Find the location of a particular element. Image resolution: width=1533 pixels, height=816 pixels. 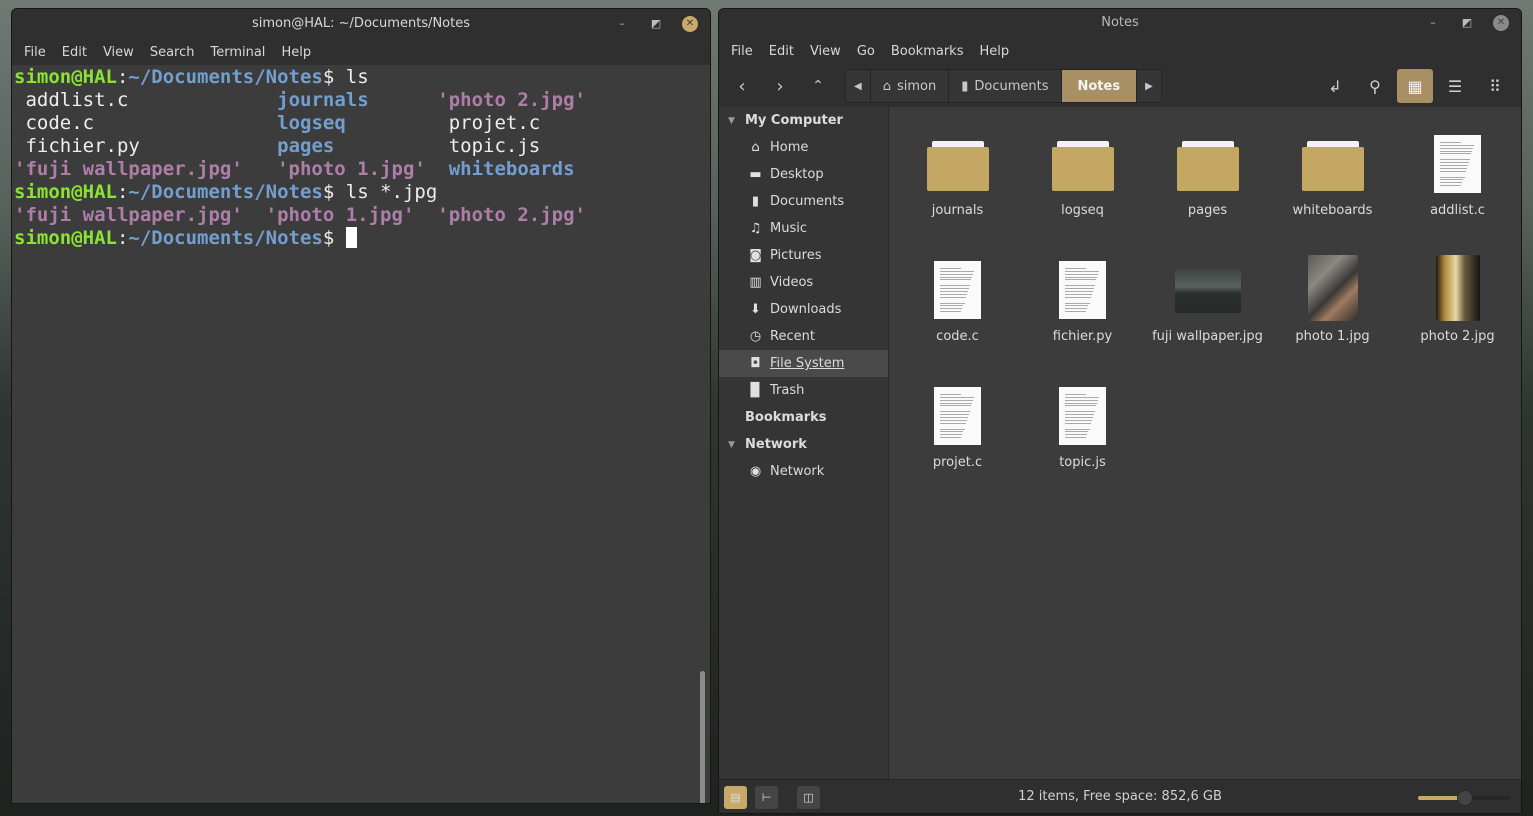

breadcrumb-scroll-right: ▶ is located at coordinates (1149, 86).